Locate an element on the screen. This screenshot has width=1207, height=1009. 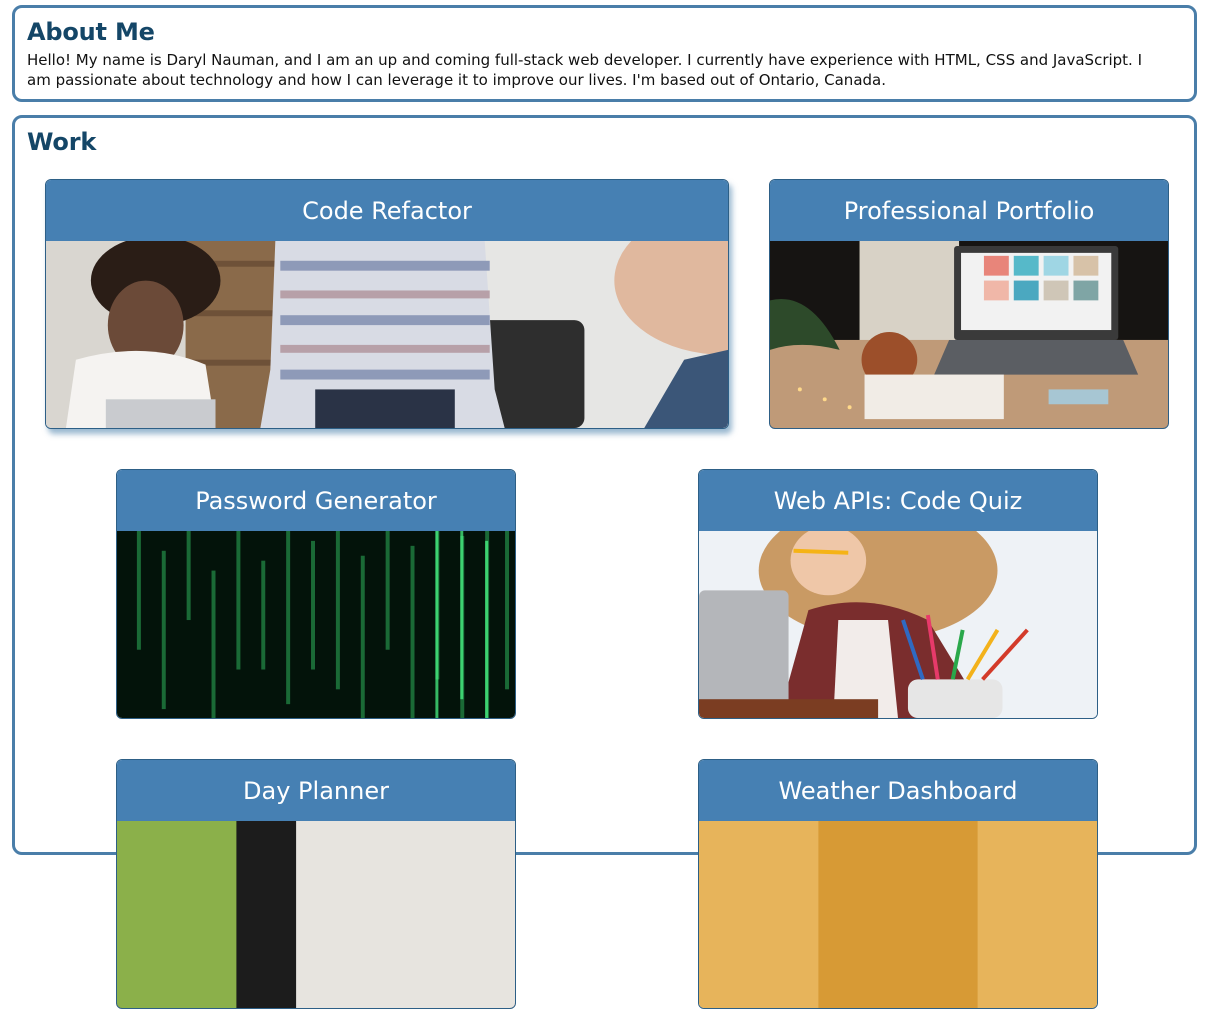
weather-photo is located at coordinates (898, 914).